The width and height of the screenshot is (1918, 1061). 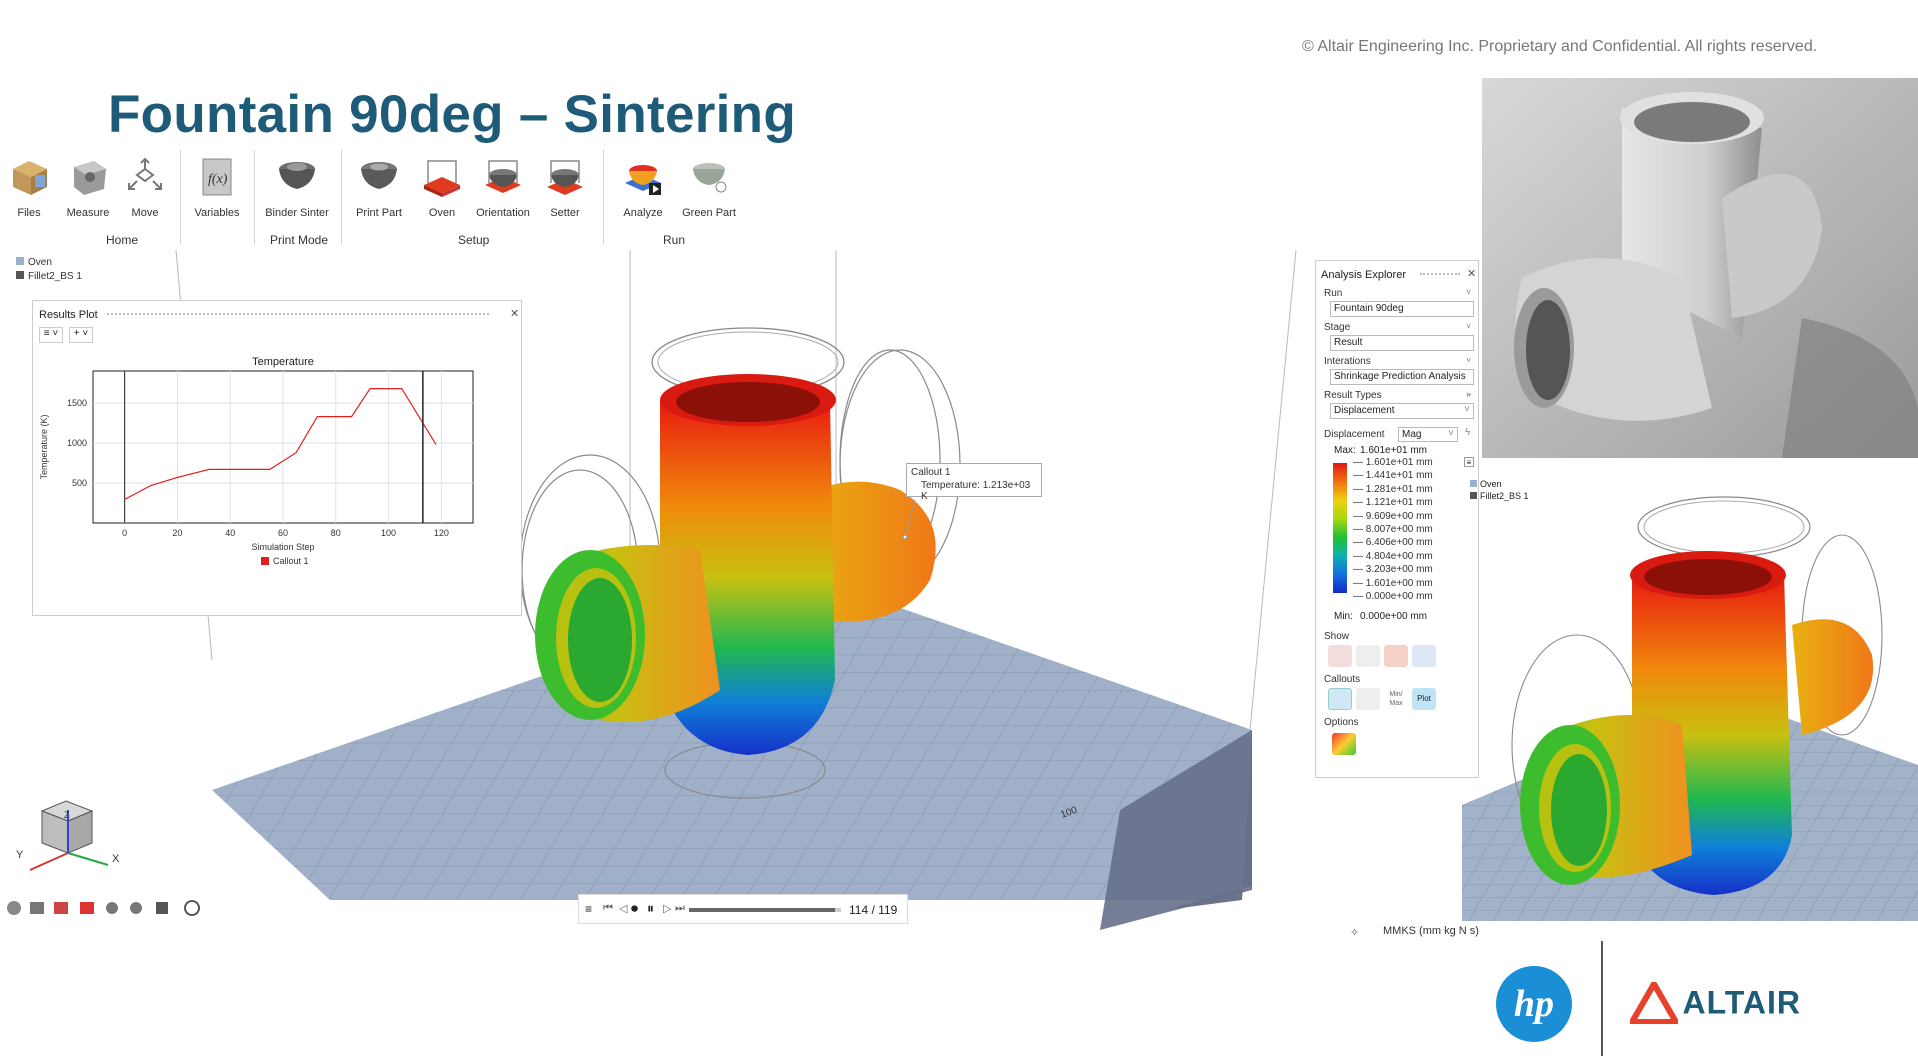 I want to click on legend-value: — 0.000e+00 mm, so click(x=1393, y=596).